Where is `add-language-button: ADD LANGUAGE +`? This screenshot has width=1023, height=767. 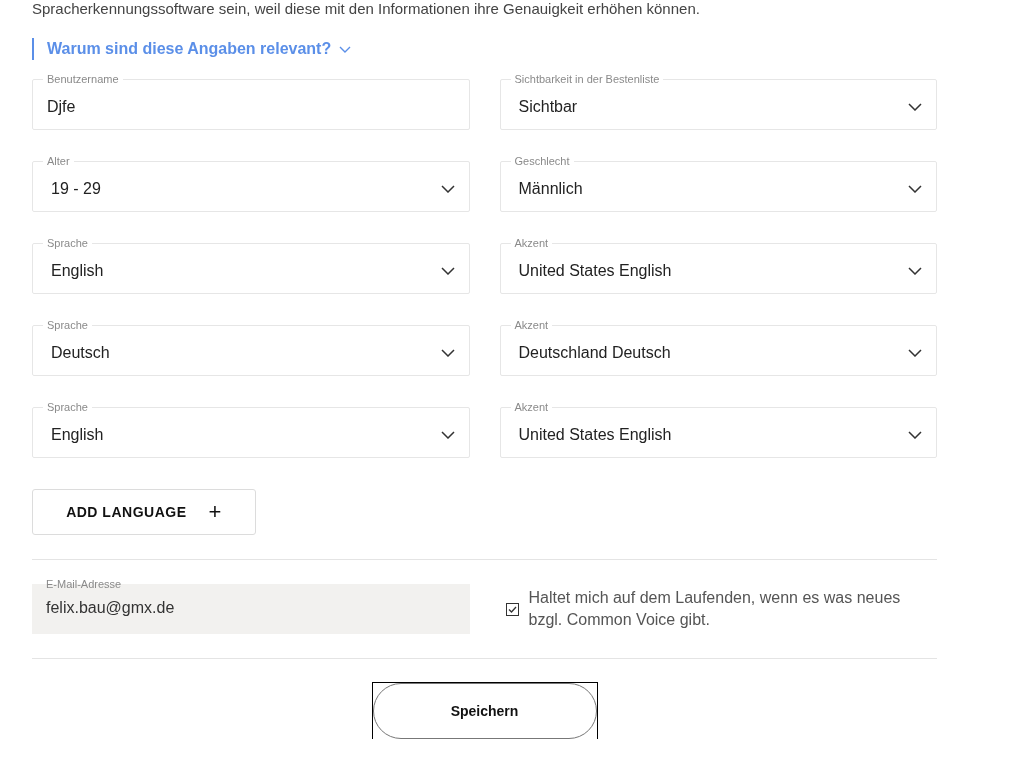
add-language-button: ADD LANGUAGE + is located at coordinates (144, 512).